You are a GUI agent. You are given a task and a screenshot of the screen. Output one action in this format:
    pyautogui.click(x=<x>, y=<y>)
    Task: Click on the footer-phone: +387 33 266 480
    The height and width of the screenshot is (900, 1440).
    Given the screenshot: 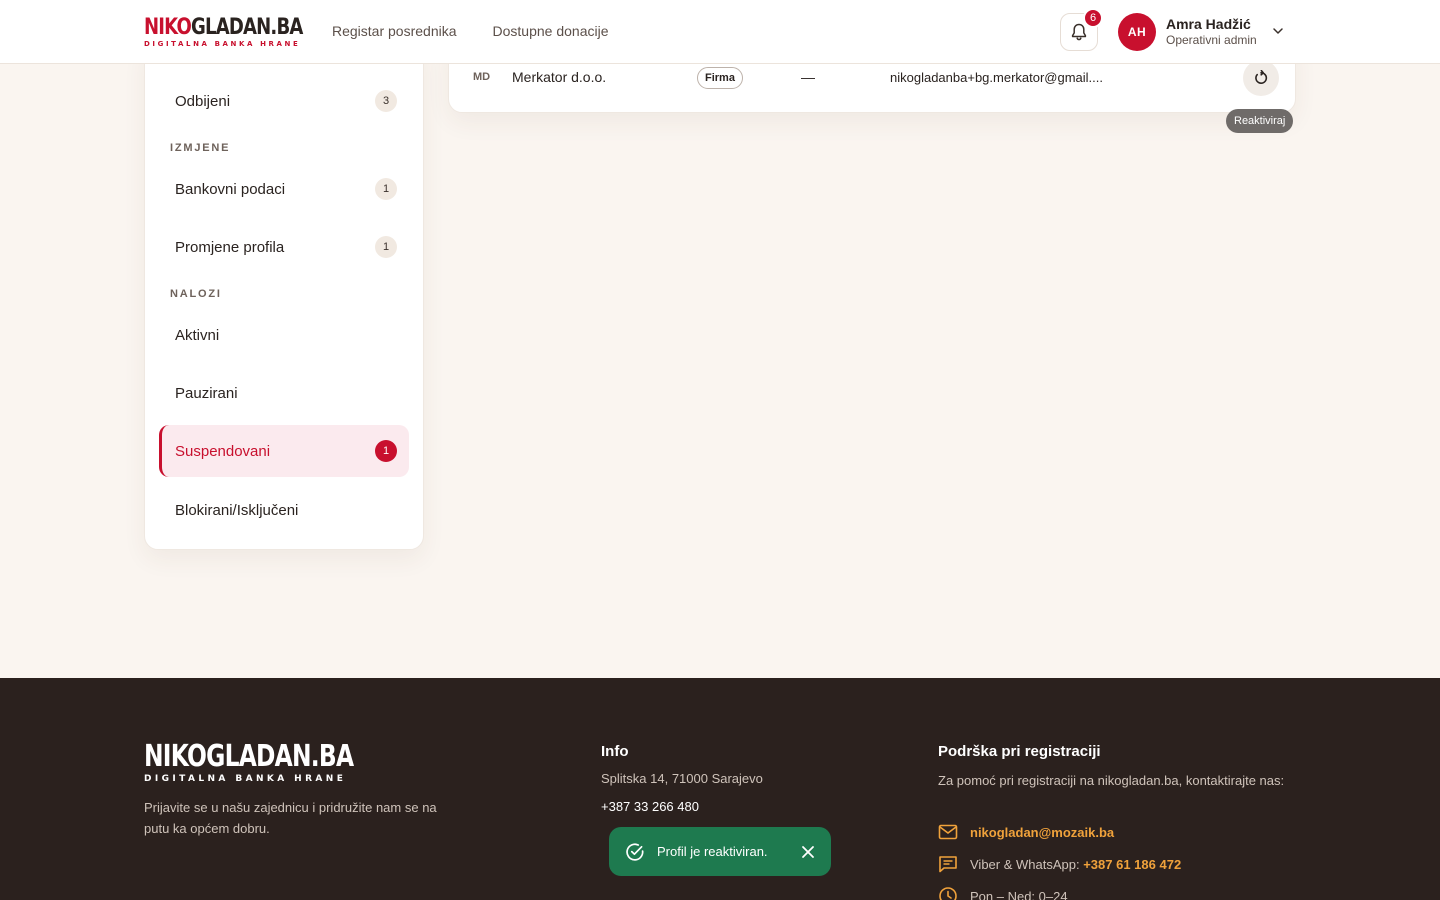 What is the action you would take?
    pyautogui.click(x=650, y=807)
    